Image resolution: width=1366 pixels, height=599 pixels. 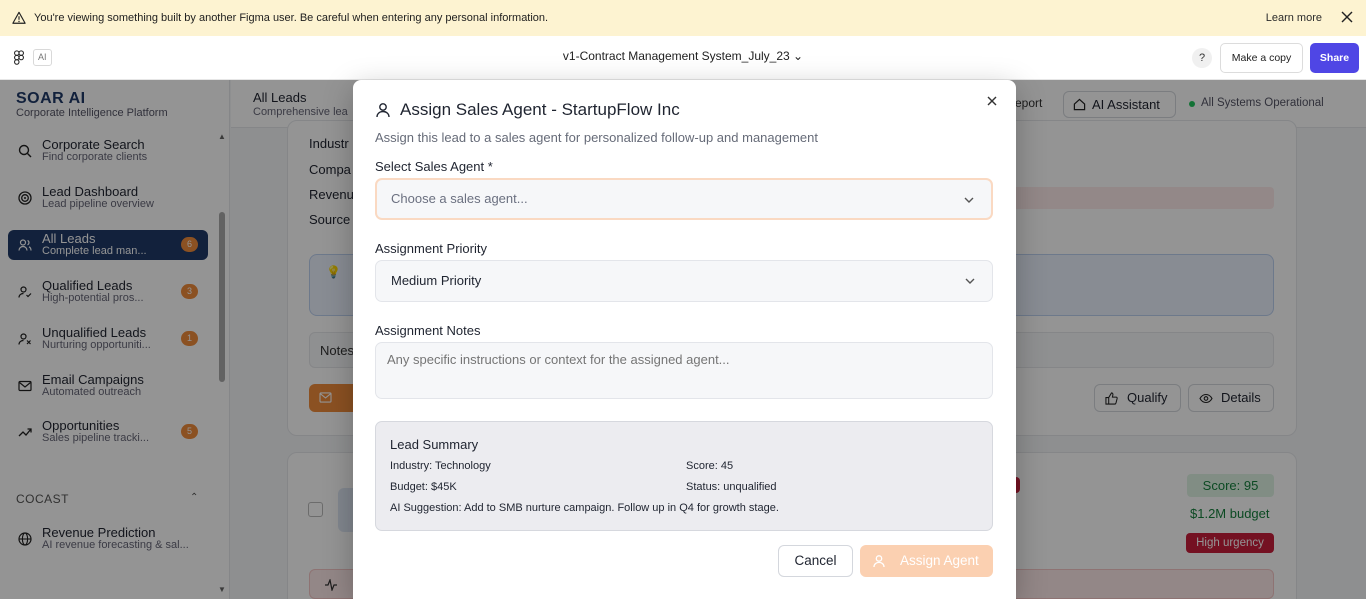 What do you see at coordinates (1261, 58) in the screenshot?
I see `make-copy-button: Make a copy` at bounding box center [1261, 58].